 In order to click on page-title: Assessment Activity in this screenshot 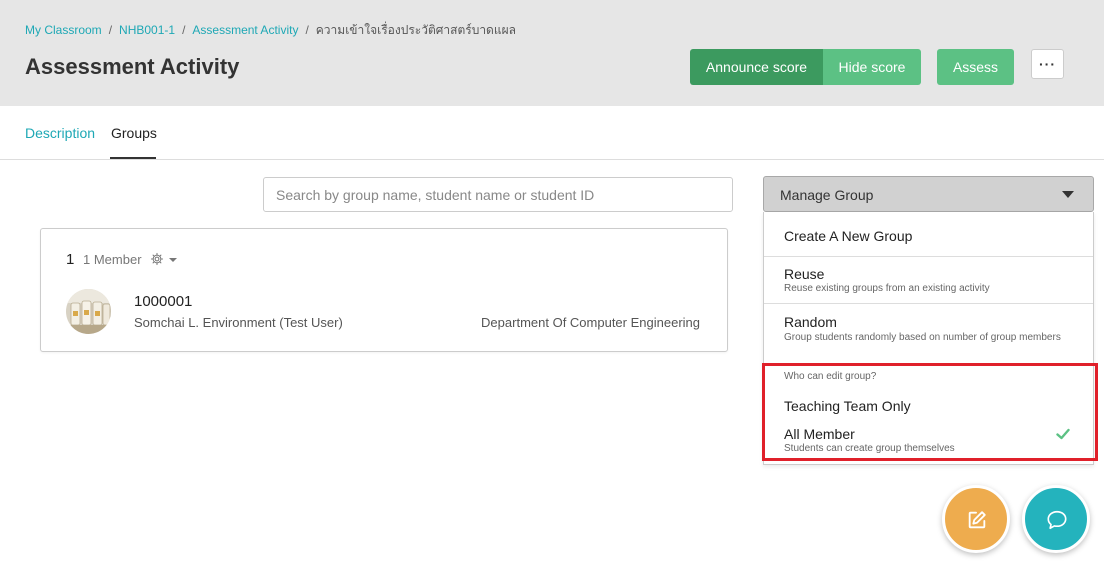, I will do `click(132, 66)`.